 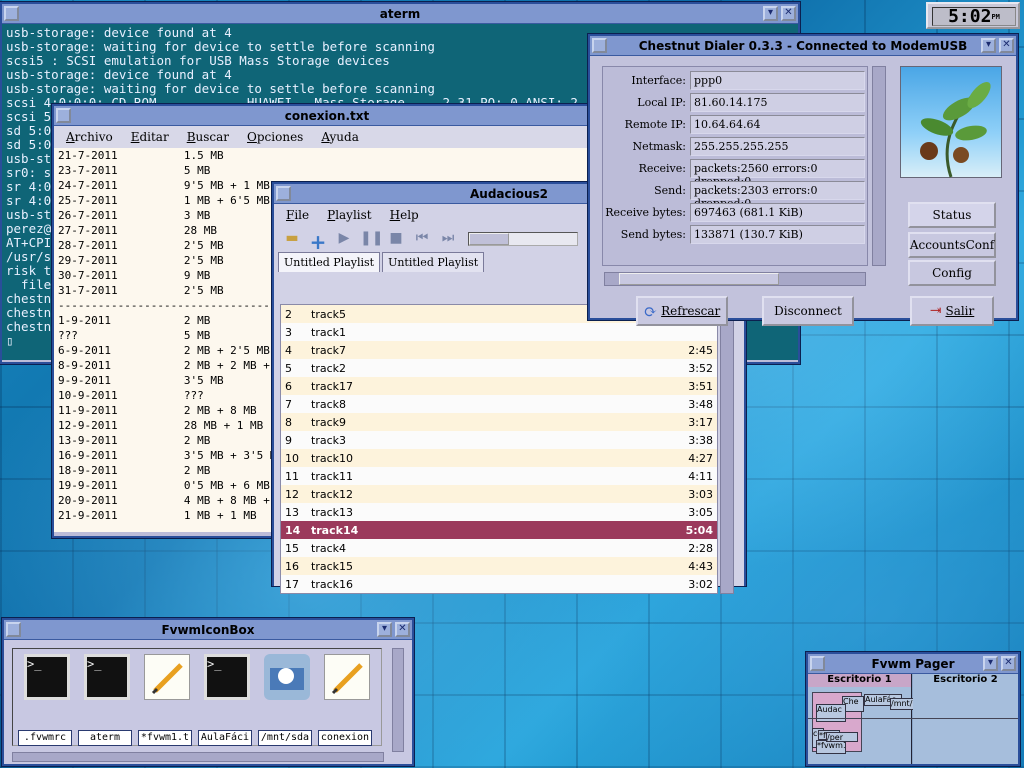 What do you see at coordinates (225, 738) in the screenshot?
I see `icon-label: AulaFáci` at bounding box center [225, 738].